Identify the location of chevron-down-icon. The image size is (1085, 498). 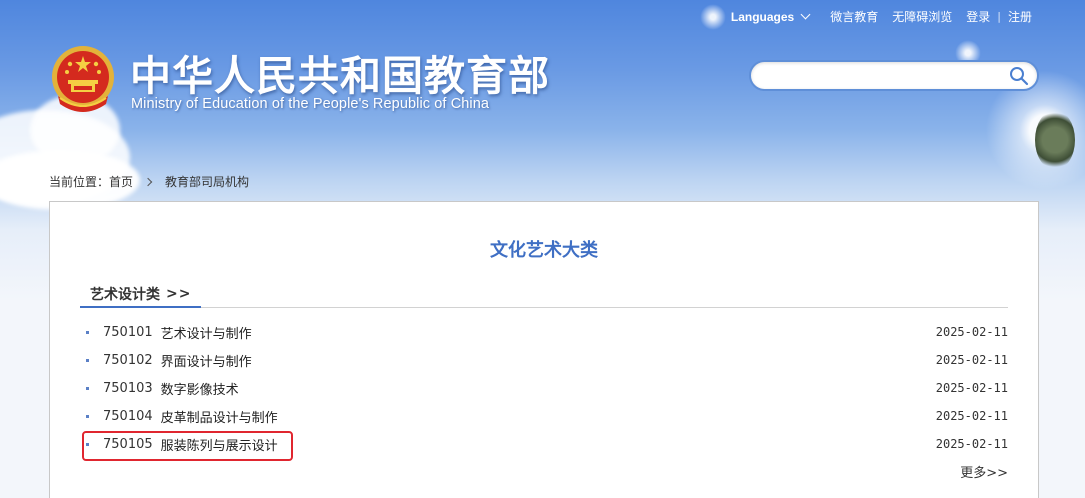
(805, 14).